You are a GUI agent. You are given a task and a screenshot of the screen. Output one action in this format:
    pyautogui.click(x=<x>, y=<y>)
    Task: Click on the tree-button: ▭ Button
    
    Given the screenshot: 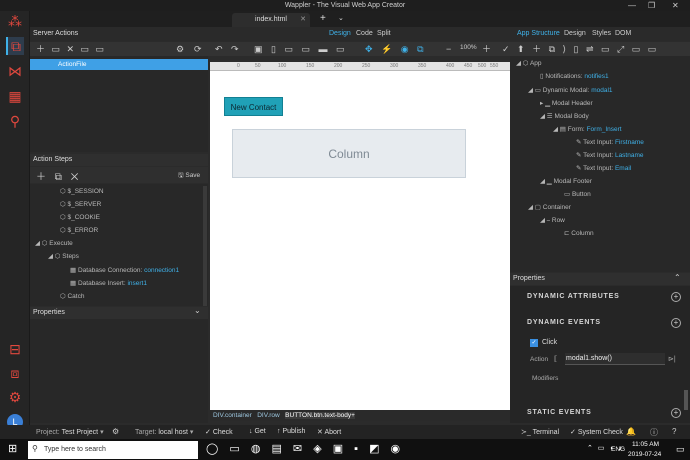 What is the action you would take?
    pyautogui.click(x=577, y=195)
    